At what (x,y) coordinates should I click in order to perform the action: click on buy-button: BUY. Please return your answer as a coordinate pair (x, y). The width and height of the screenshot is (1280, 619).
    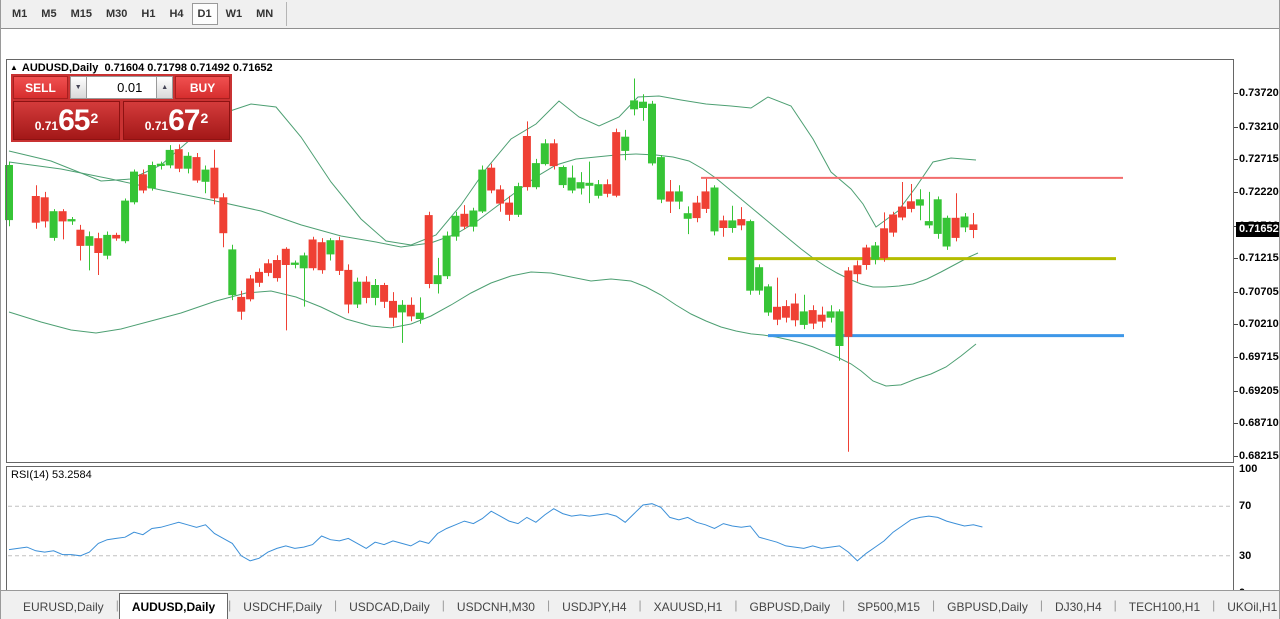
    Looking at the image, I should click on (202, 87).